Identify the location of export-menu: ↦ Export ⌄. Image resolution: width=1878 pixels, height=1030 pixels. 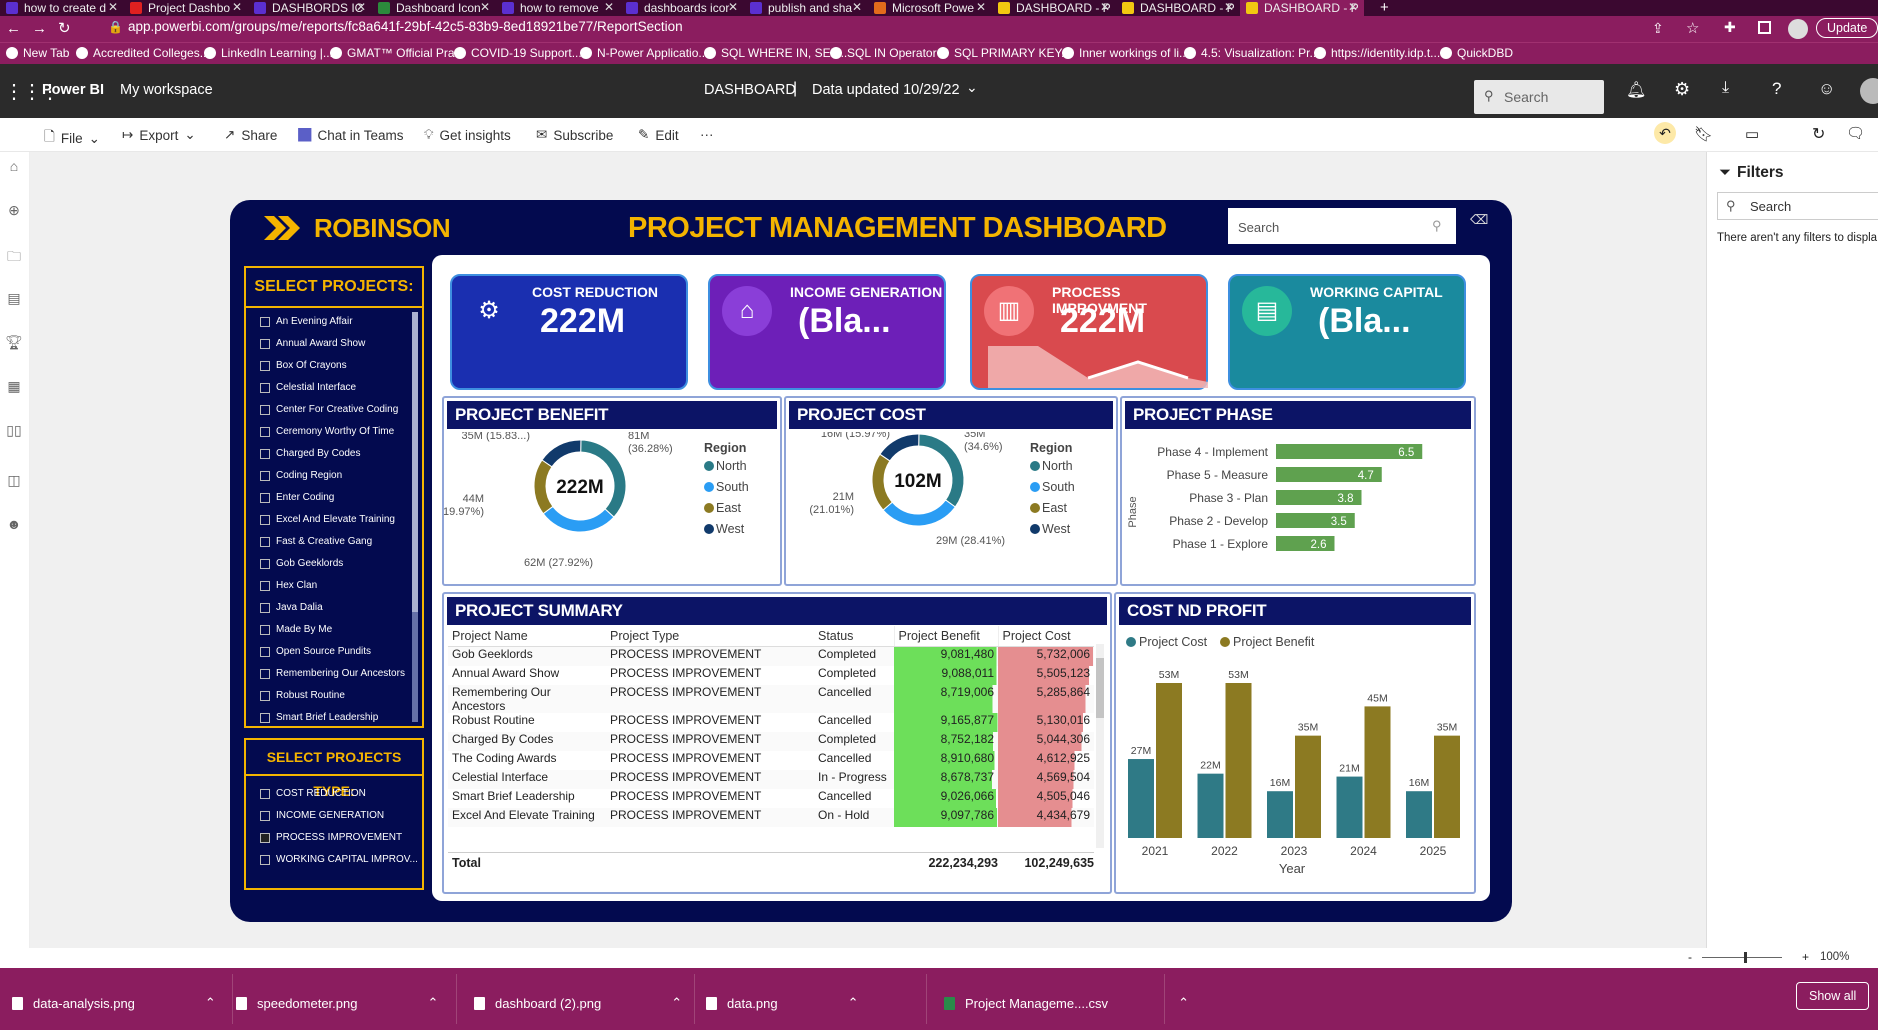
(159, 135).